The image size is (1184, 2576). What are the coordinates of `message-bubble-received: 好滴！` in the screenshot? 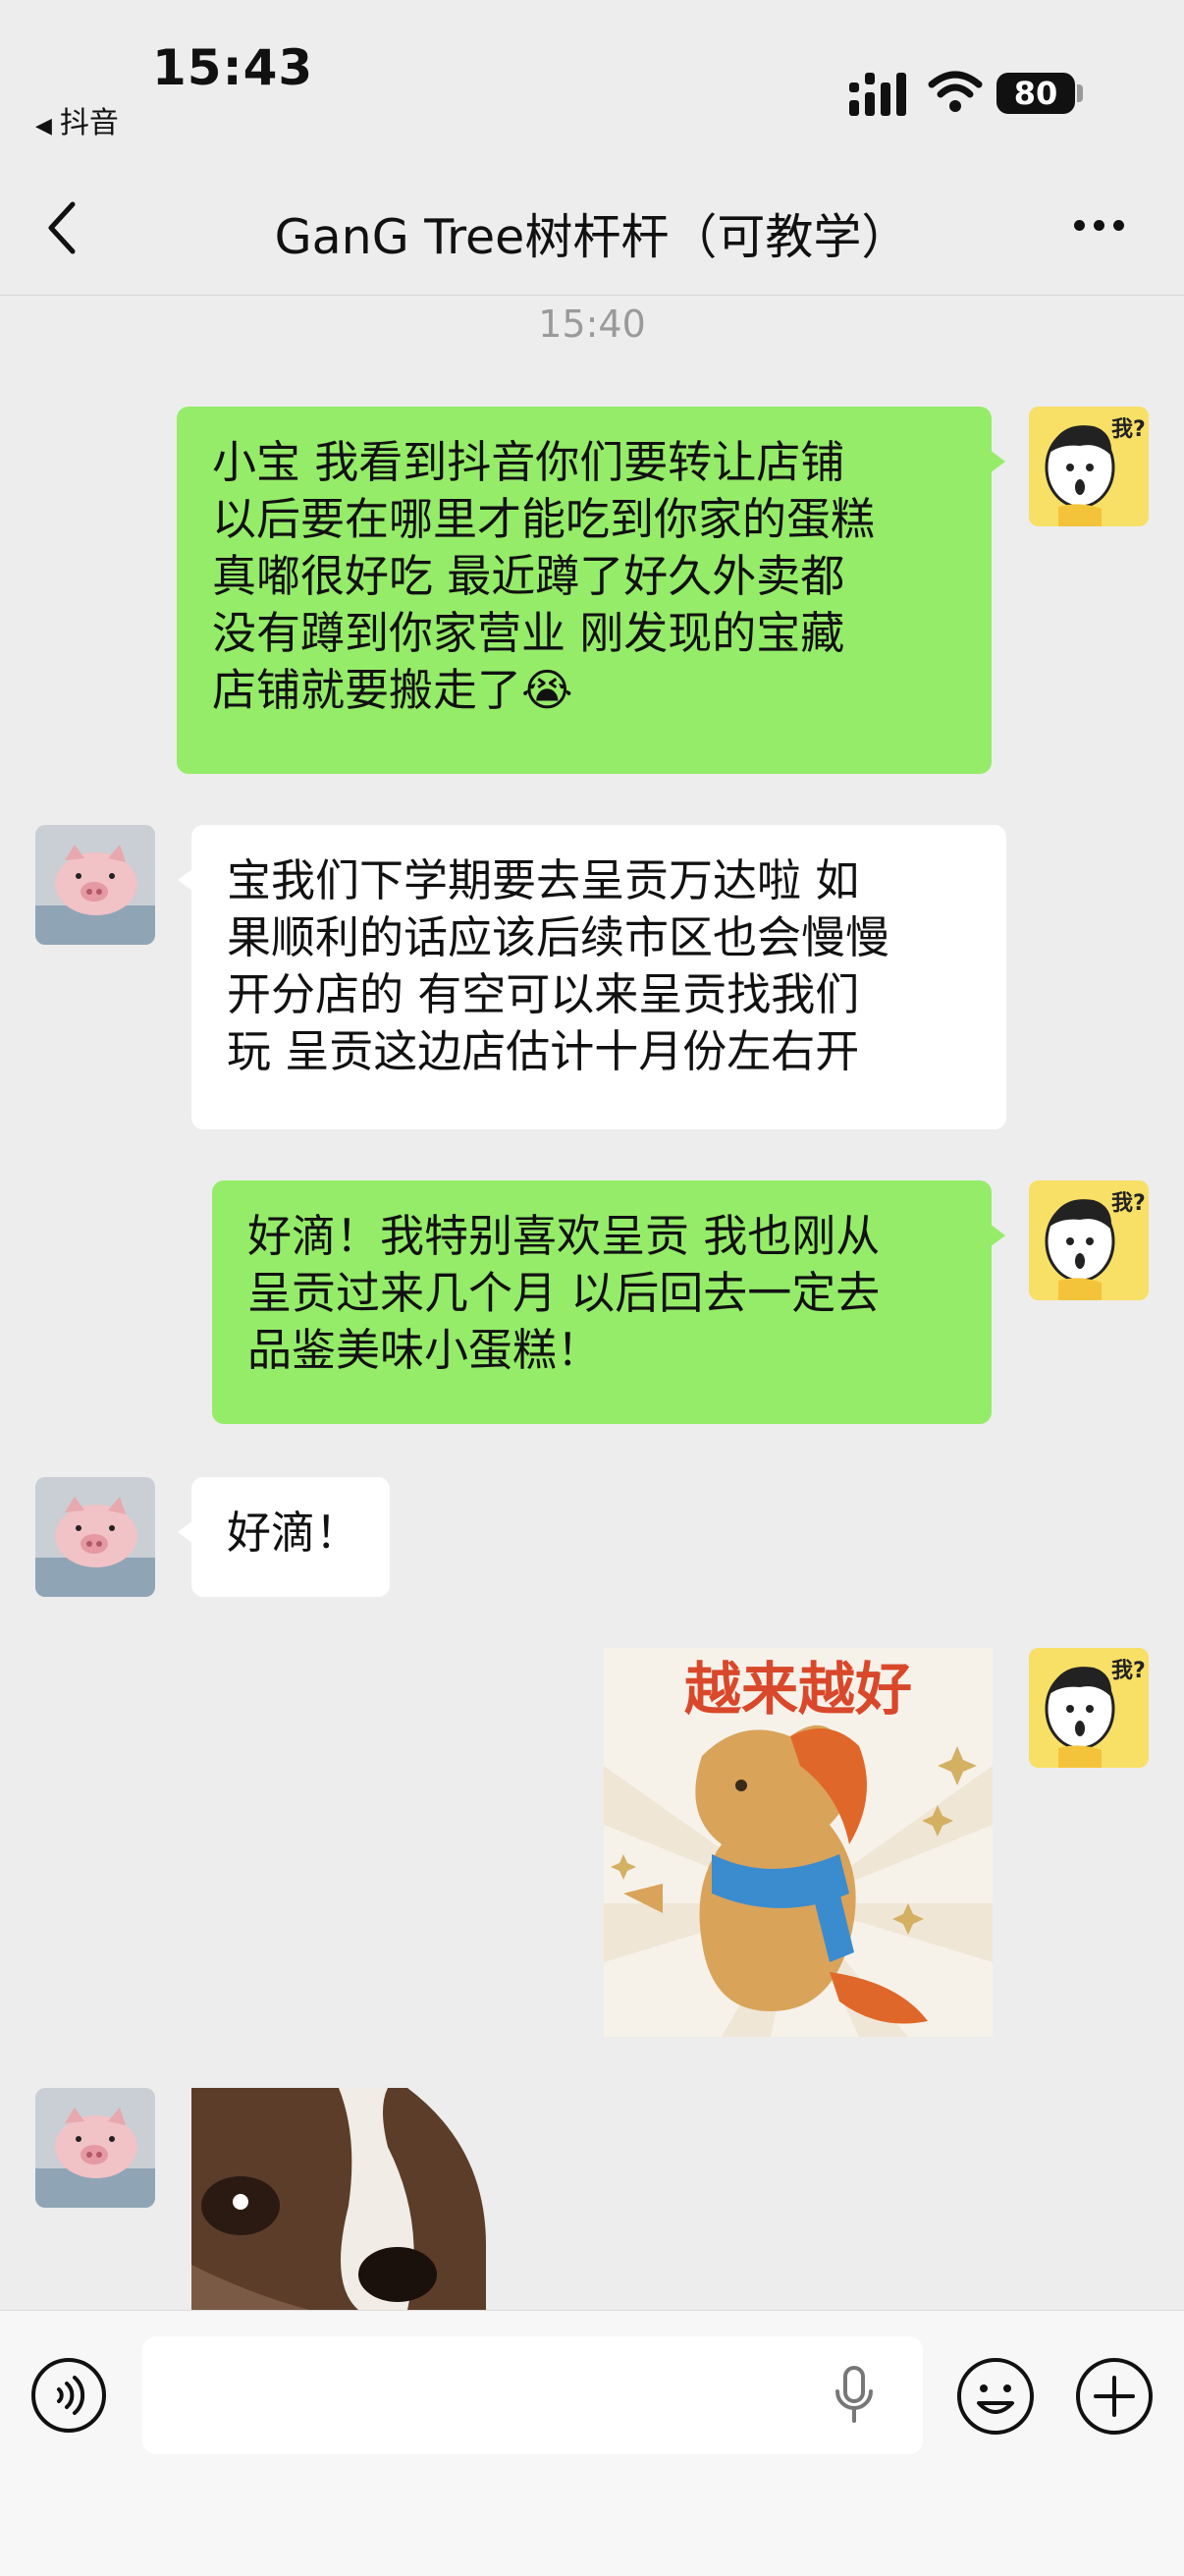 It's located at (284, 1537).